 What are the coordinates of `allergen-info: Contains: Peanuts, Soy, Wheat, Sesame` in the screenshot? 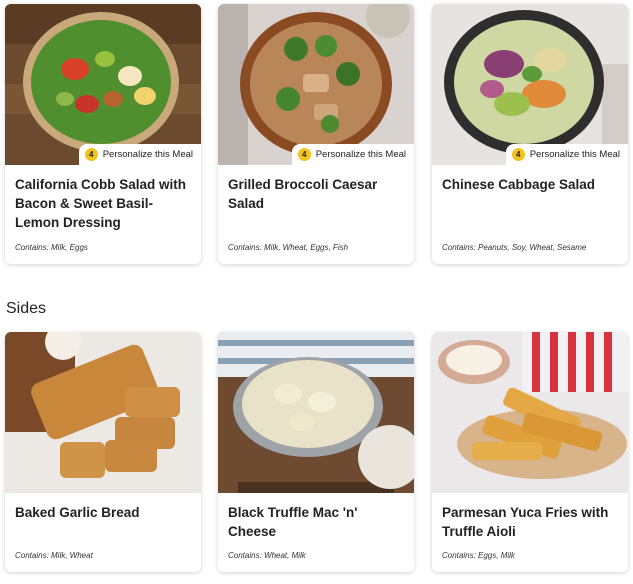 It's located at (514, 247).